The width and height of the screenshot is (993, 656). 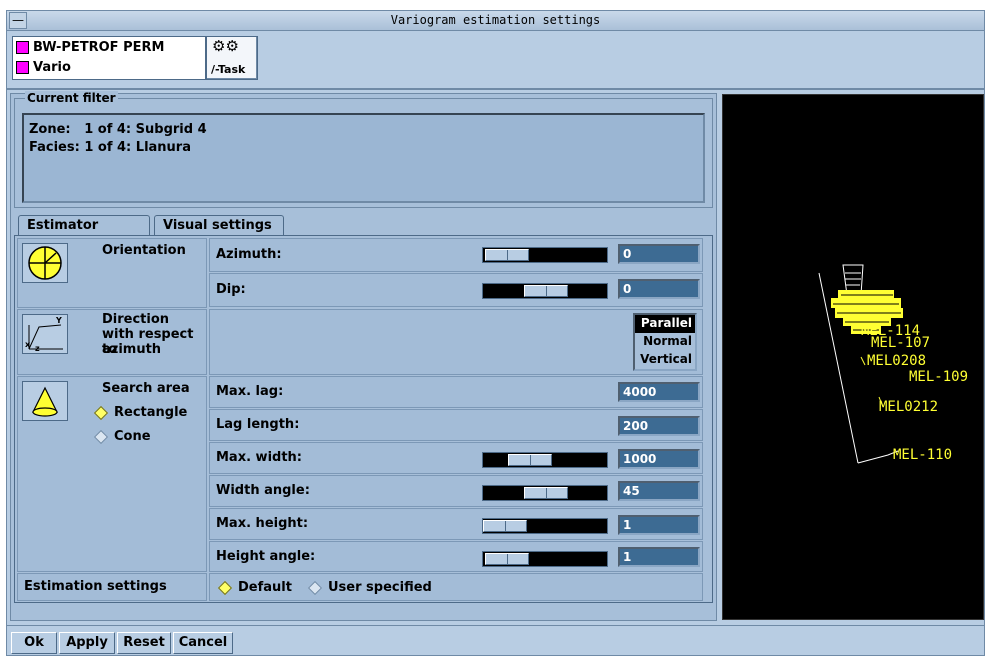 What do you see at coordinates (28, 344) in the screenshot?
I see `svg-text: x` at bounding box center [28, 344].